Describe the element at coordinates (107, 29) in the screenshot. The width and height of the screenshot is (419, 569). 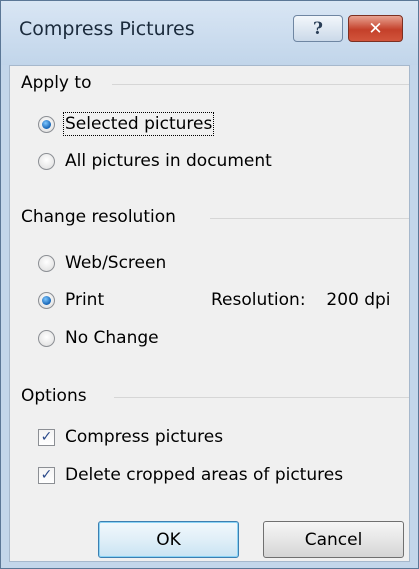
I see `dialog-title: Compress Pictures` at that location.